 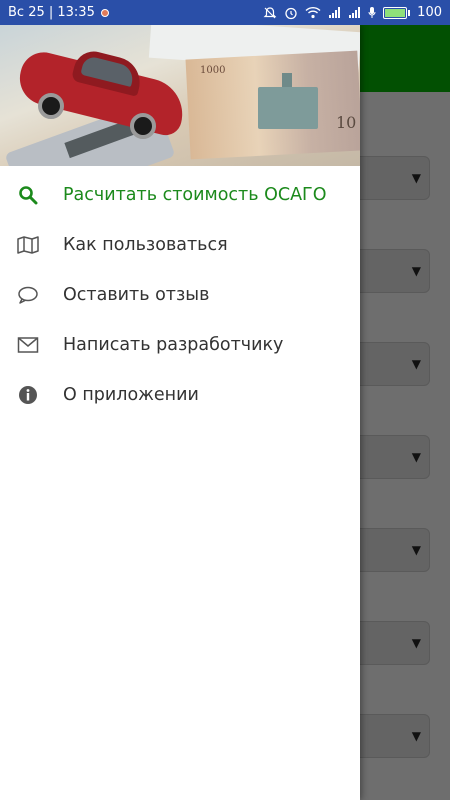 I want to click on status-bar: Вс 25 | 13:35 100, so click(x=225, y=12).